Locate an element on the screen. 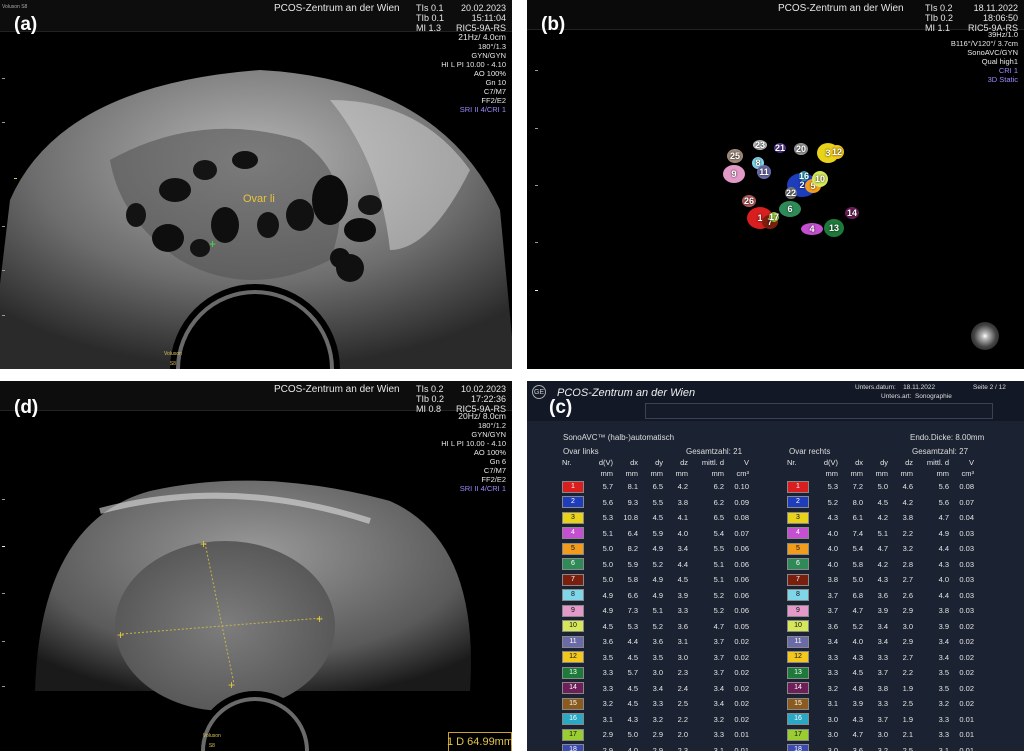 The height and width of the screenshot is (751, 1024). follicle-color-chip: 18 is located at coordinates (573, 747).